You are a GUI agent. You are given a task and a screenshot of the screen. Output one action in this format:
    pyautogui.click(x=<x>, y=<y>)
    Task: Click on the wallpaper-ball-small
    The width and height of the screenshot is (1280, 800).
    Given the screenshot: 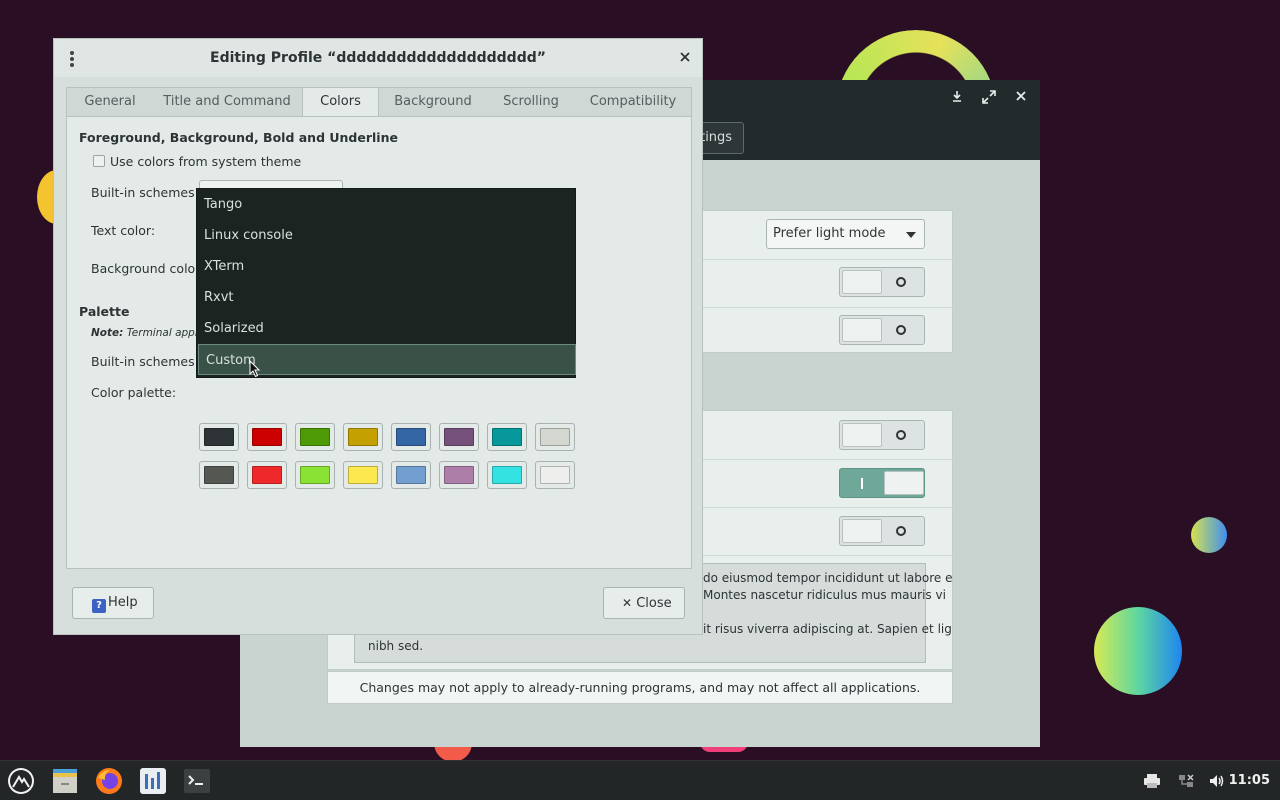 What is the action you would take?
    pyautogui.click(x=1209, y=535)
    